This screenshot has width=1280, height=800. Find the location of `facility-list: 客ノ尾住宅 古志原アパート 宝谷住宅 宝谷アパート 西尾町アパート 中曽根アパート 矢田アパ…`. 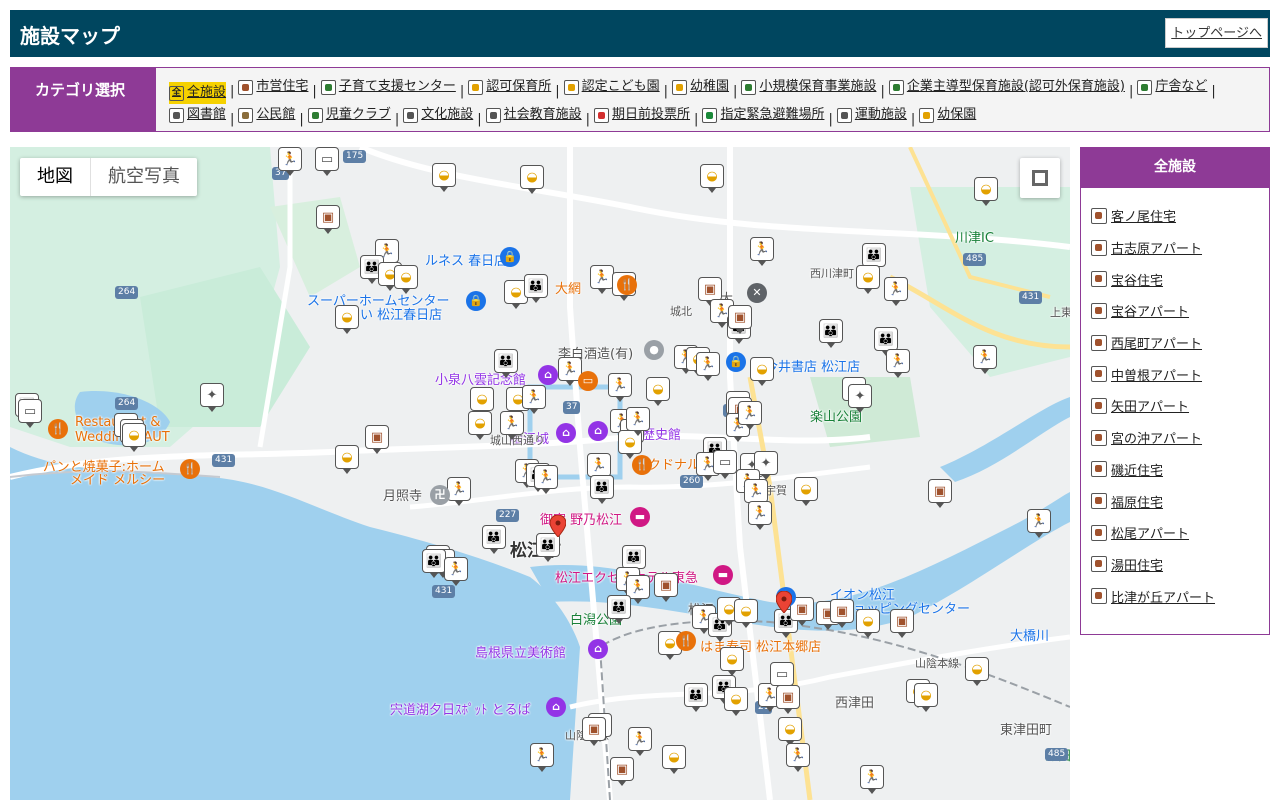

facility-list: 客ノ尾住宅 古志原アパート 宝谷住宅 宝谷アパート 西尾町アパート 中曽根アパート 矢田アパ… is located at coordinates (1178, 415).